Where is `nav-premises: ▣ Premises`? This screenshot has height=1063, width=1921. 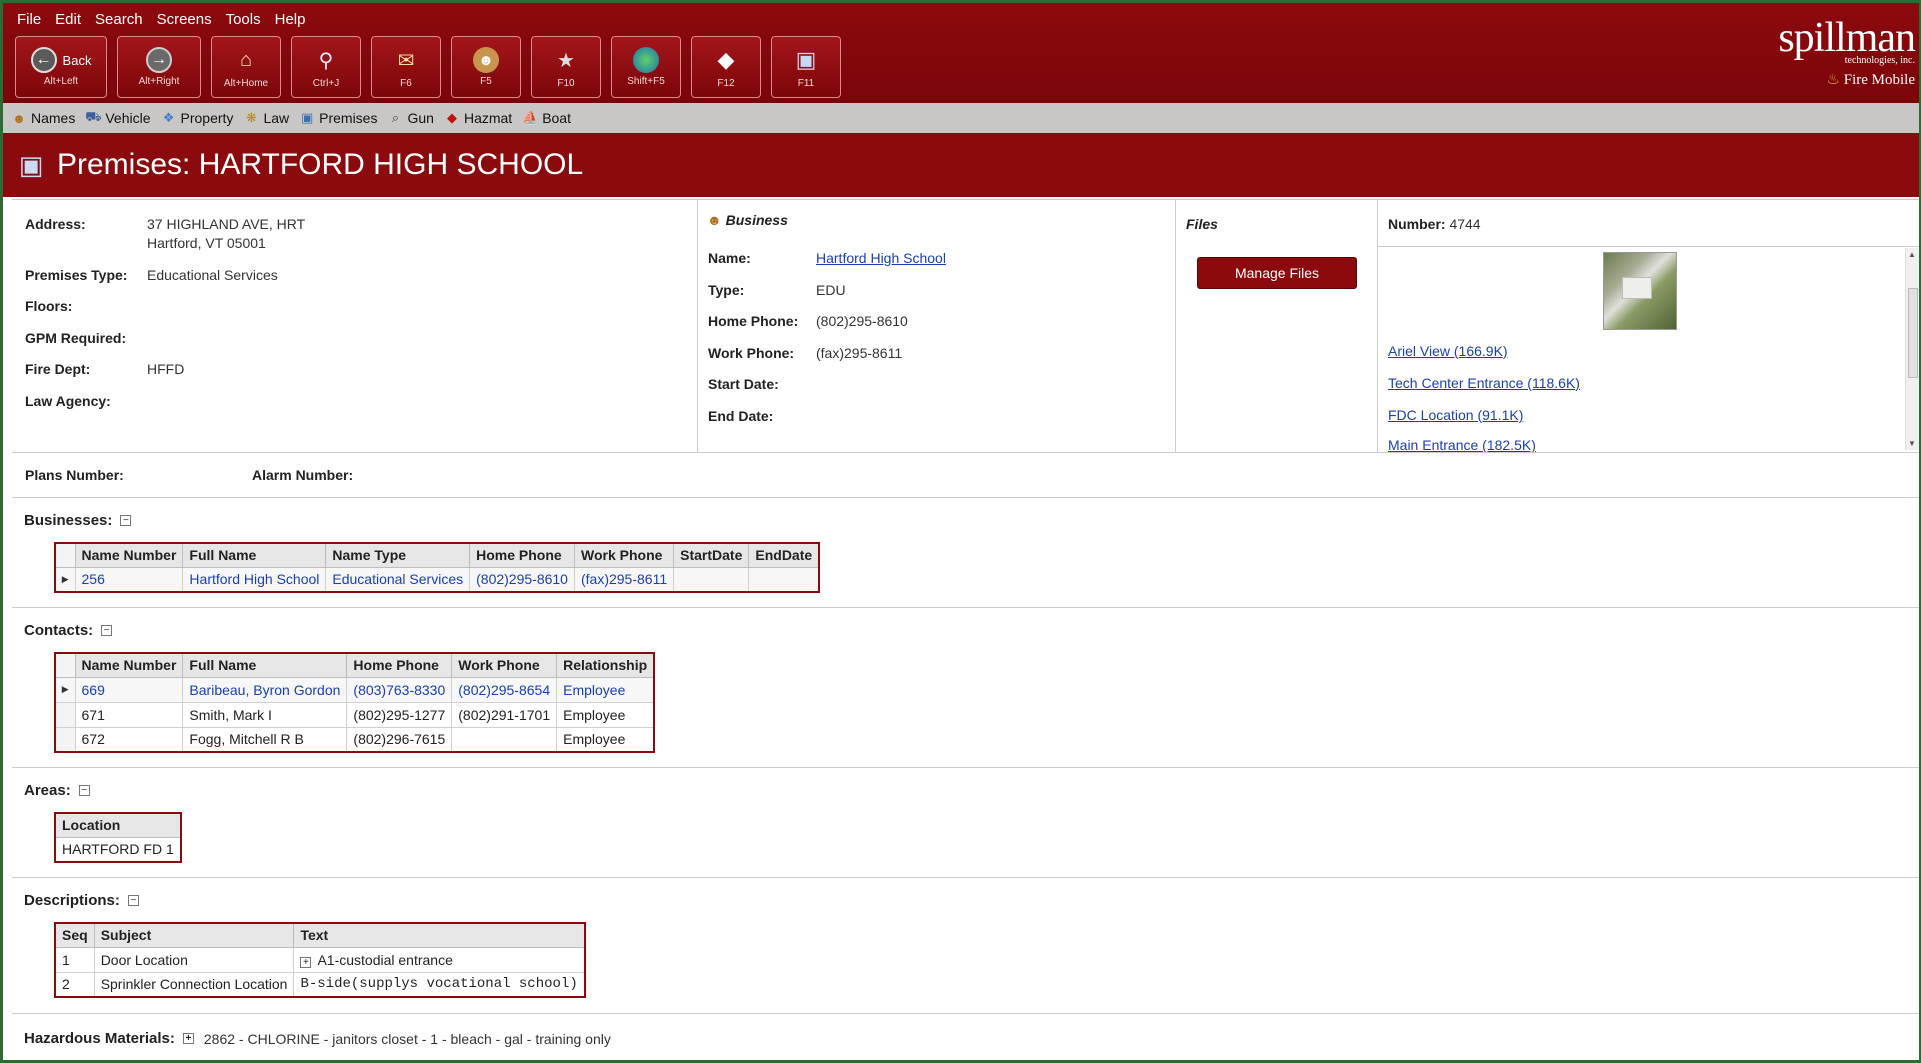
nav-premises: ▣ Premises is located at coordinates (338, 118).